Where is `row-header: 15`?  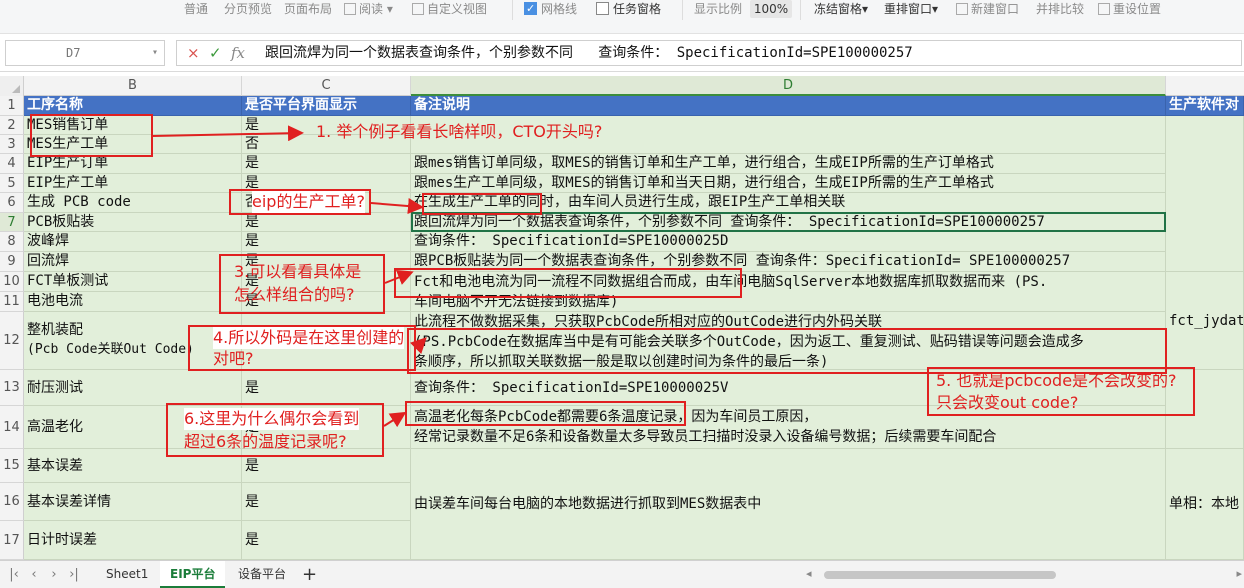 row-header: 15 is located at coordinates (12, 466).